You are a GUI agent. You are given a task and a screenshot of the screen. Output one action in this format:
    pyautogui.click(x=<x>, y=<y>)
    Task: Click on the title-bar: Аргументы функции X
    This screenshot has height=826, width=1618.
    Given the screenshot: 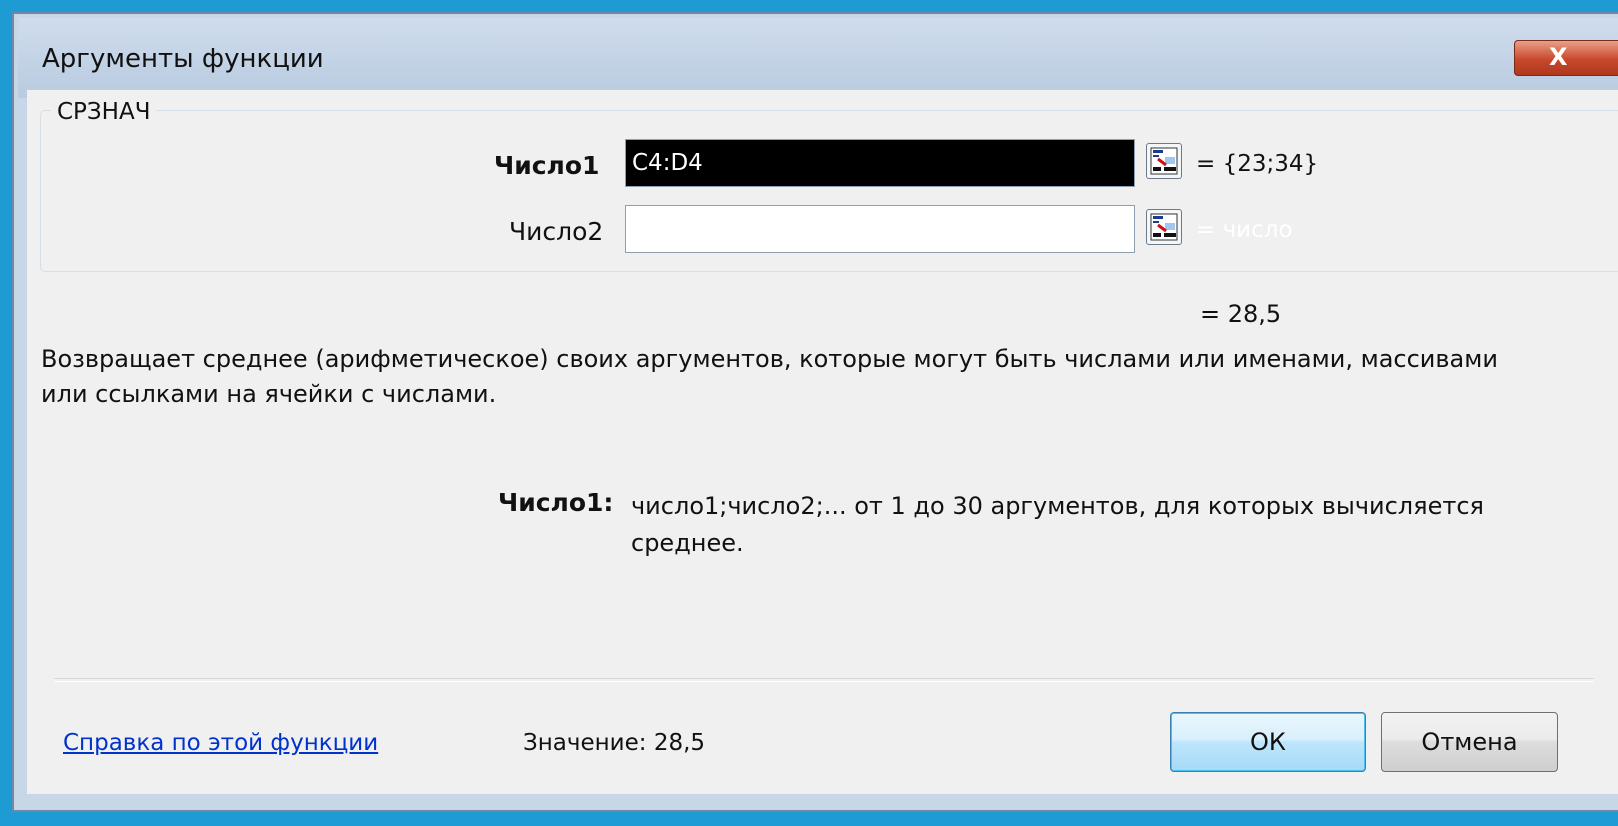 What is the action you would take?
    pyautogui.click(x=818, y=58)
    